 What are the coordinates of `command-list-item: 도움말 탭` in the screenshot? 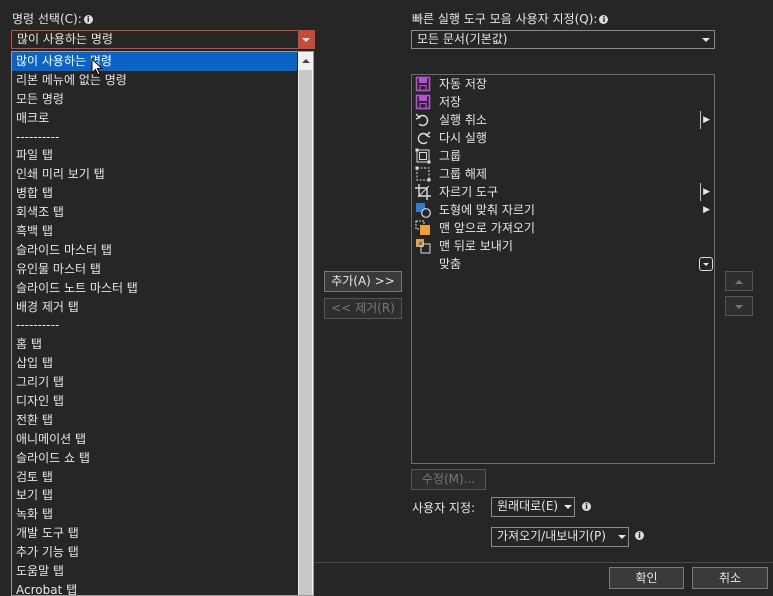 It's located at (154, 571).